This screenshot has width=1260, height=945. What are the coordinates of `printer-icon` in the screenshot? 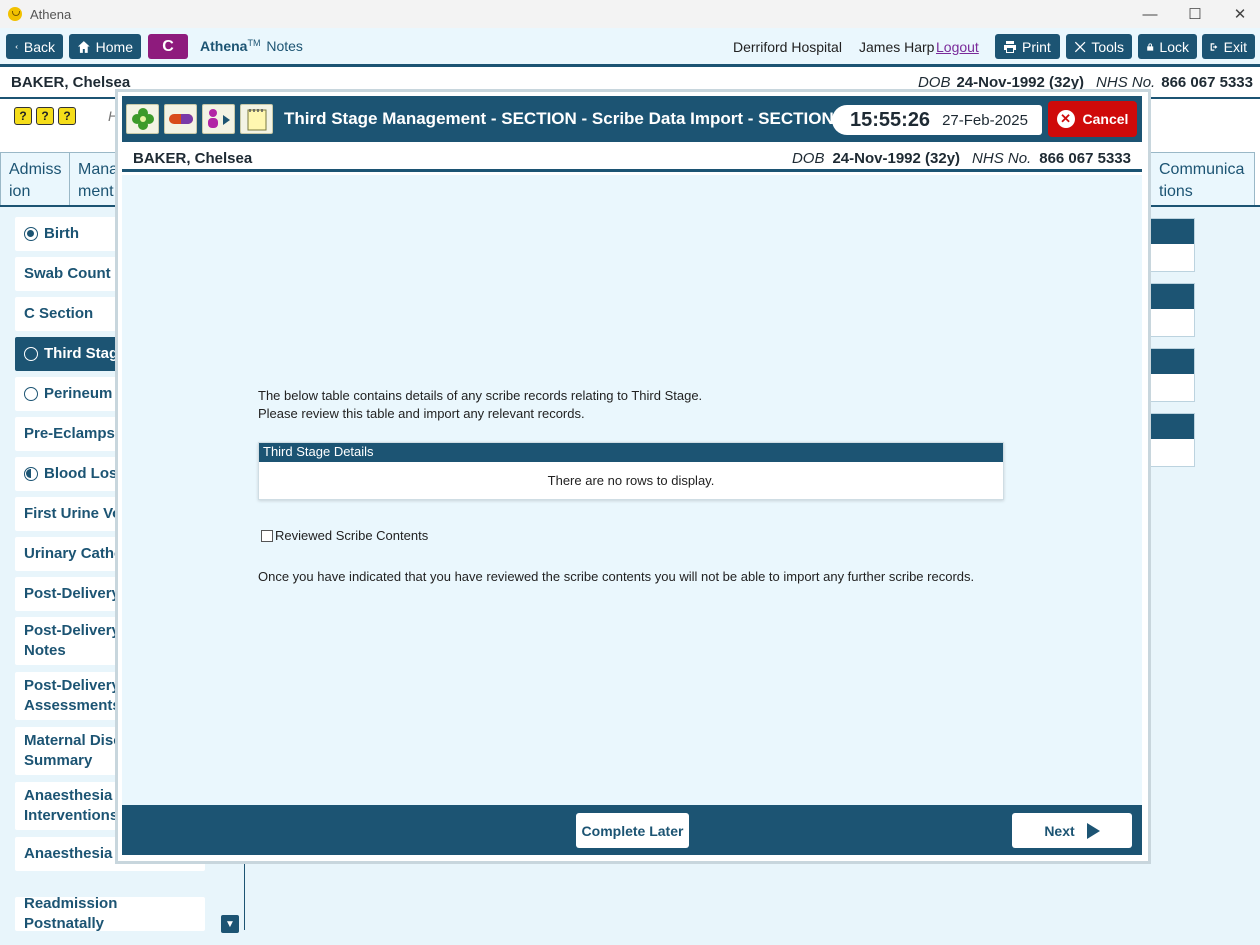 It's located at (1010, 46).